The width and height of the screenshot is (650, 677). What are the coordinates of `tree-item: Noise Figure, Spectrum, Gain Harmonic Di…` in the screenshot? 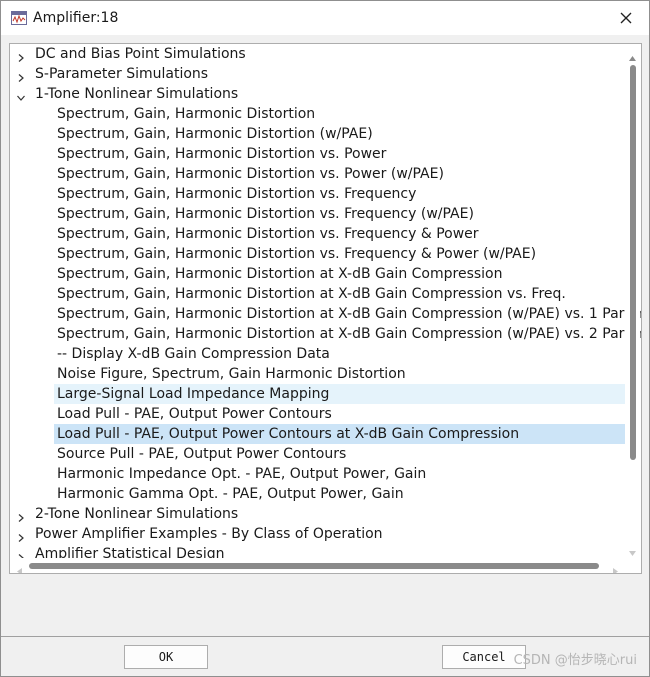 It's located at (341, 374).